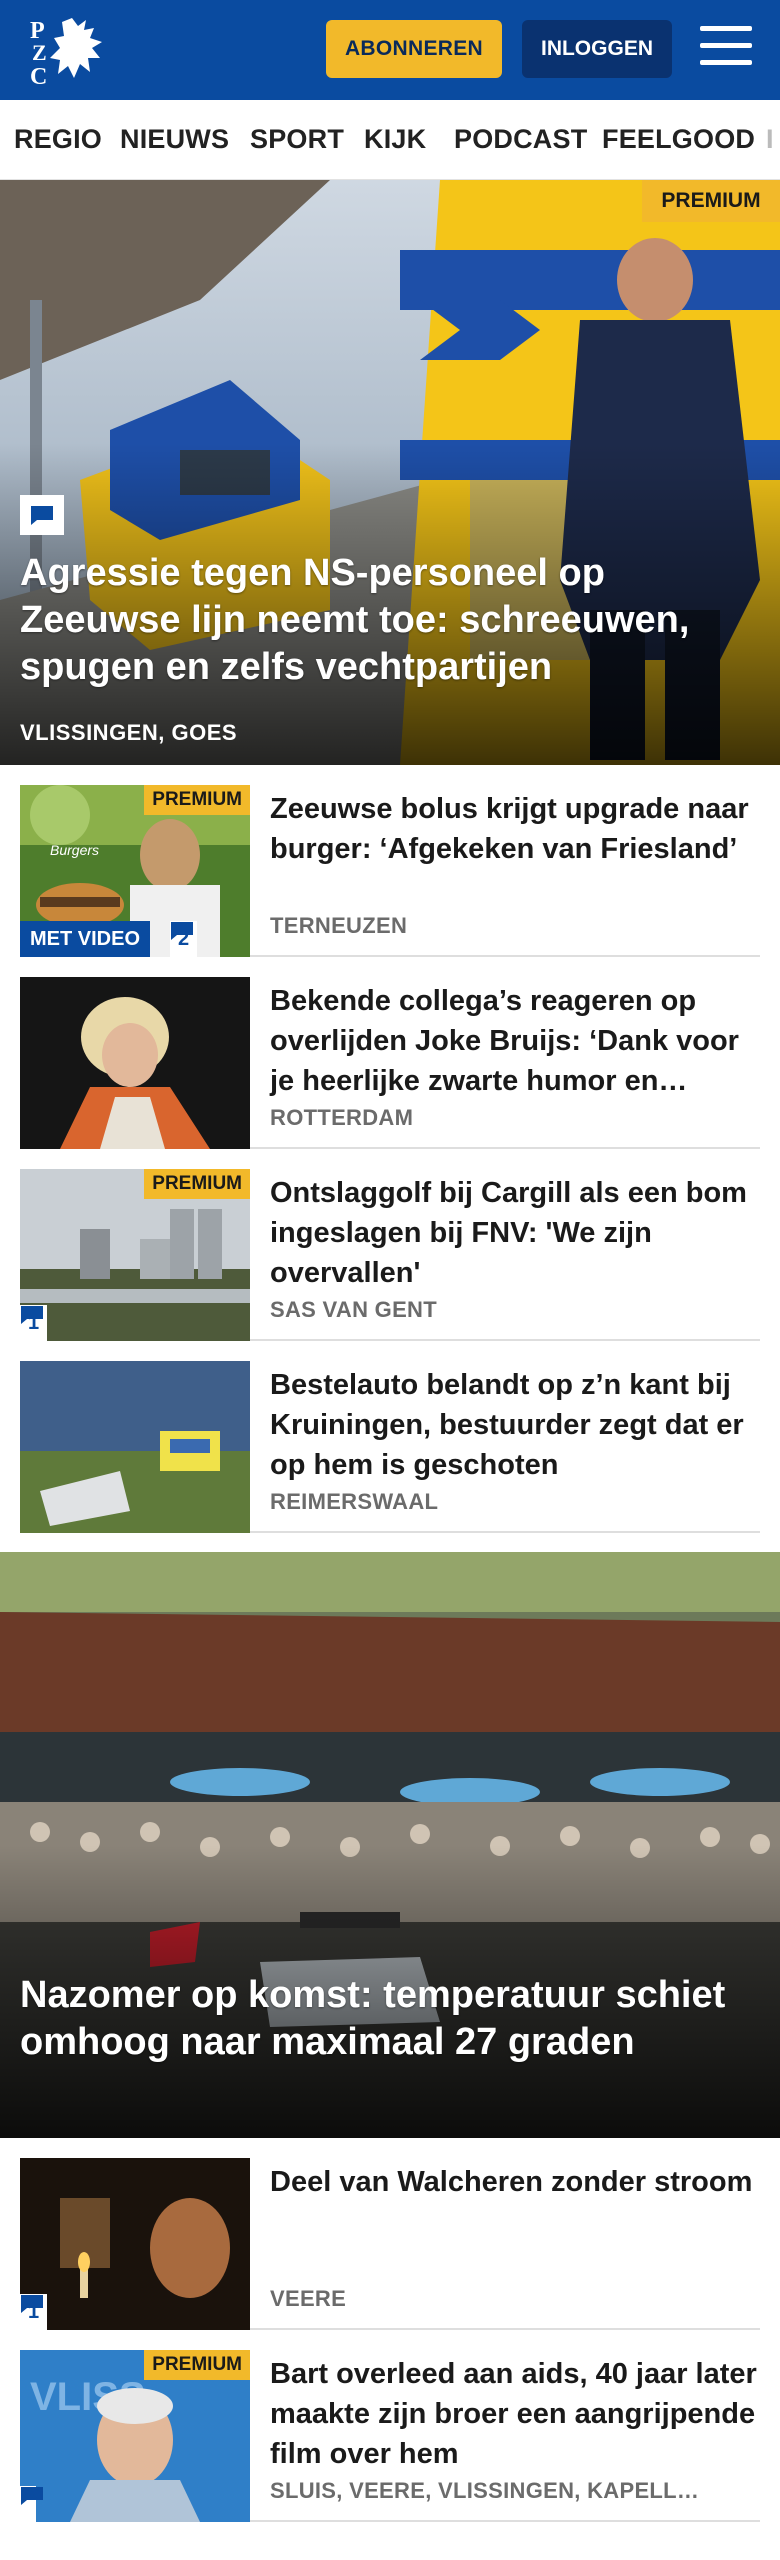 This screenshot has width=780, height=2560. Describe the element at coordinates (174, 139) in the screenshot. I see `nav-item-nieuws: NIEUWS` at that location.